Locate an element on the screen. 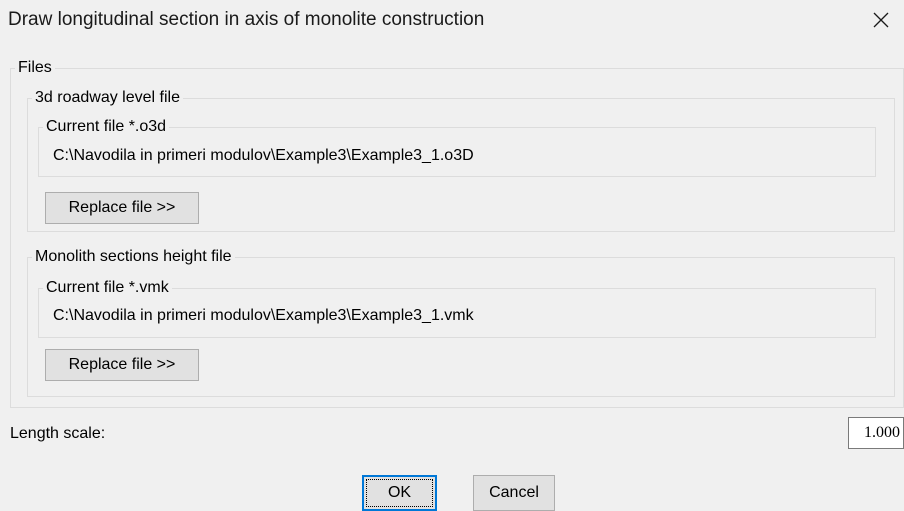 This screenshot has height=511, width=904. replace-roadway-file-label: Replace file >> is located at coordinates (122, 207).